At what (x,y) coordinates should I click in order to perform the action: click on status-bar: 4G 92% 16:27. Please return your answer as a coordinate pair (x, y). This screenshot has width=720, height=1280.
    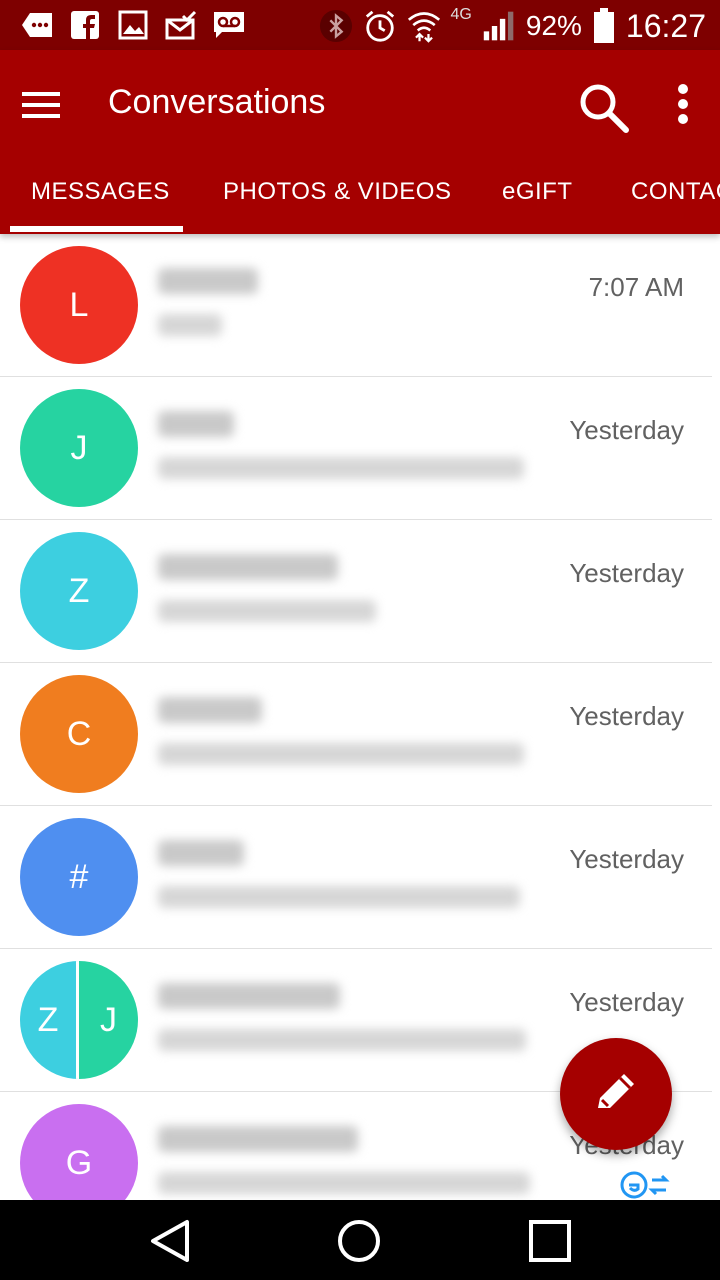
    Looking at the image, I should click on (360, 25).